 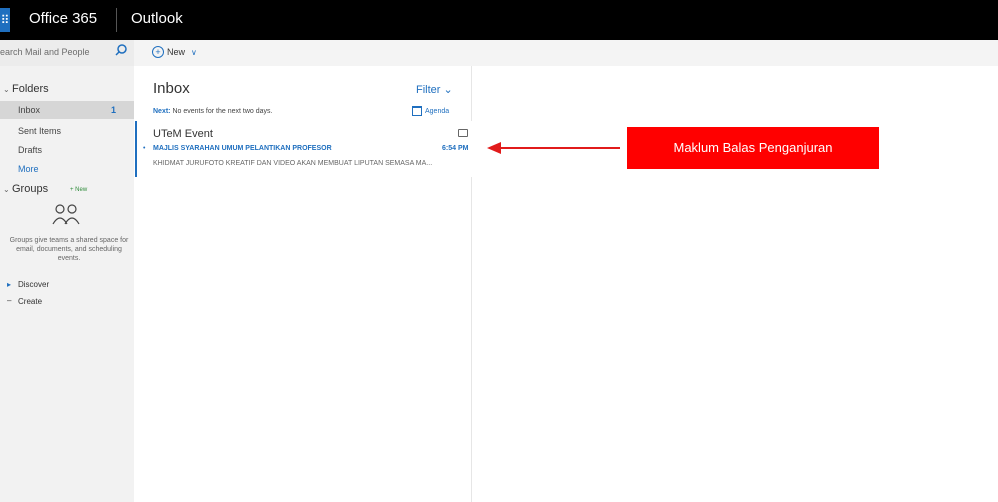 I want to click on new-button: + New ∨, so click(x=174, y=52).